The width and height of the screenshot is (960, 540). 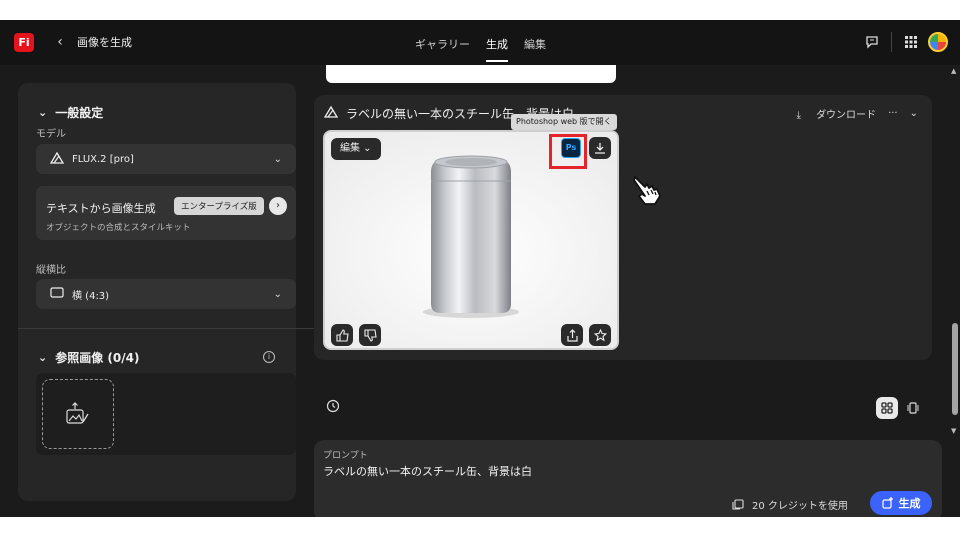 I want to click on tab-edit: 編集, so click(x=535, y=44).